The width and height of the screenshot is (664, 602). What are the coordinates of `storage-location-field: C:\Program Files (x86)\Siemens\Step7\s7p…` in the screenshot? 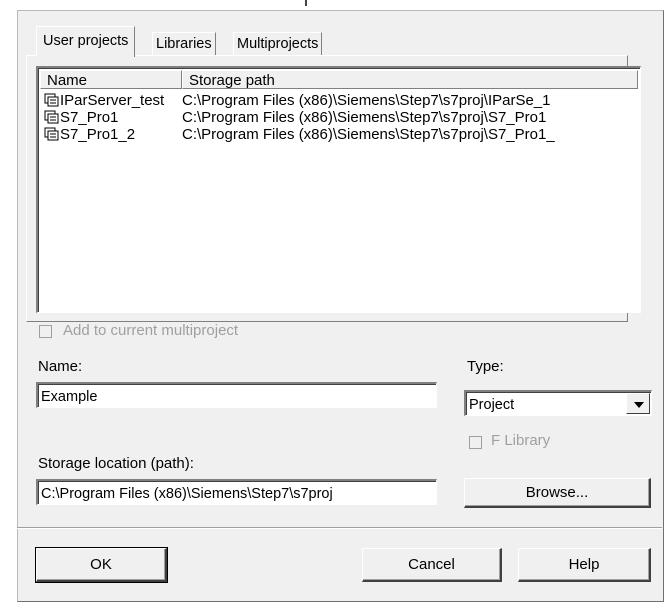 It's located at (236, 492).